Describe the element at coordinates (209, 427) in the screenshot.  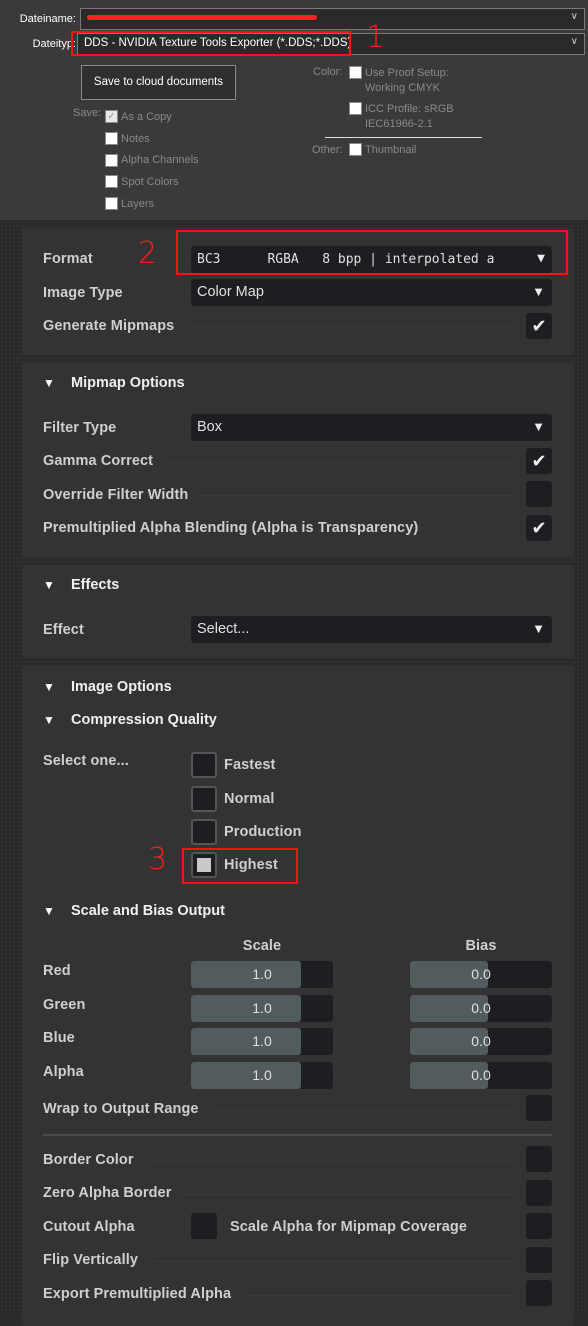
I see `filter-type-value: Box` at that location.